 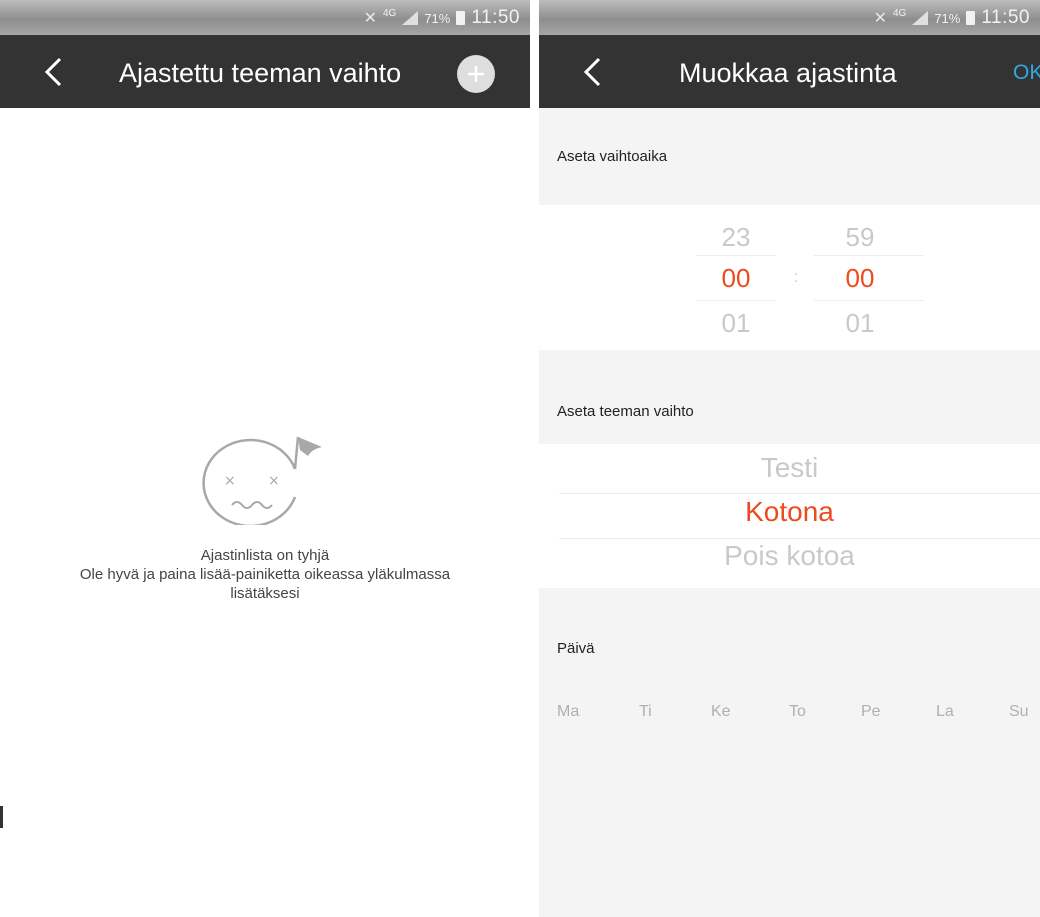 I want to click on add-timer-button, so click(x=476, y=74).